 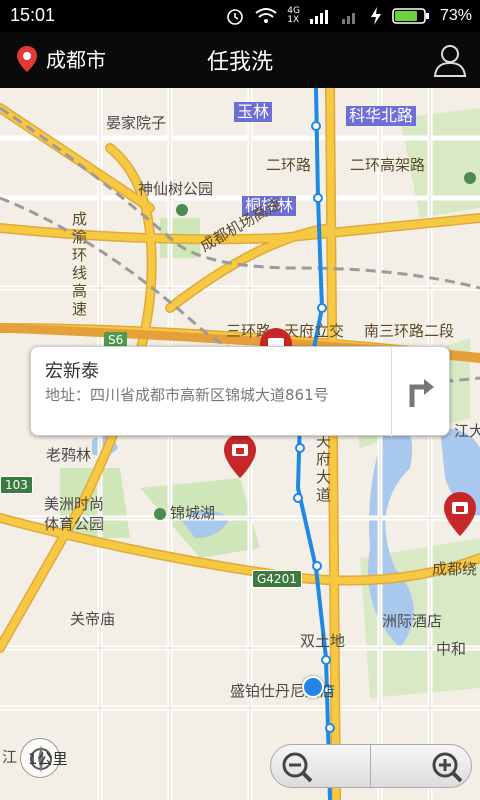 What do you see at coordinates (136, 123) in the screenshot?
I see `map-label-yanjia: 晏家院子` at bounding box center [136, 123].